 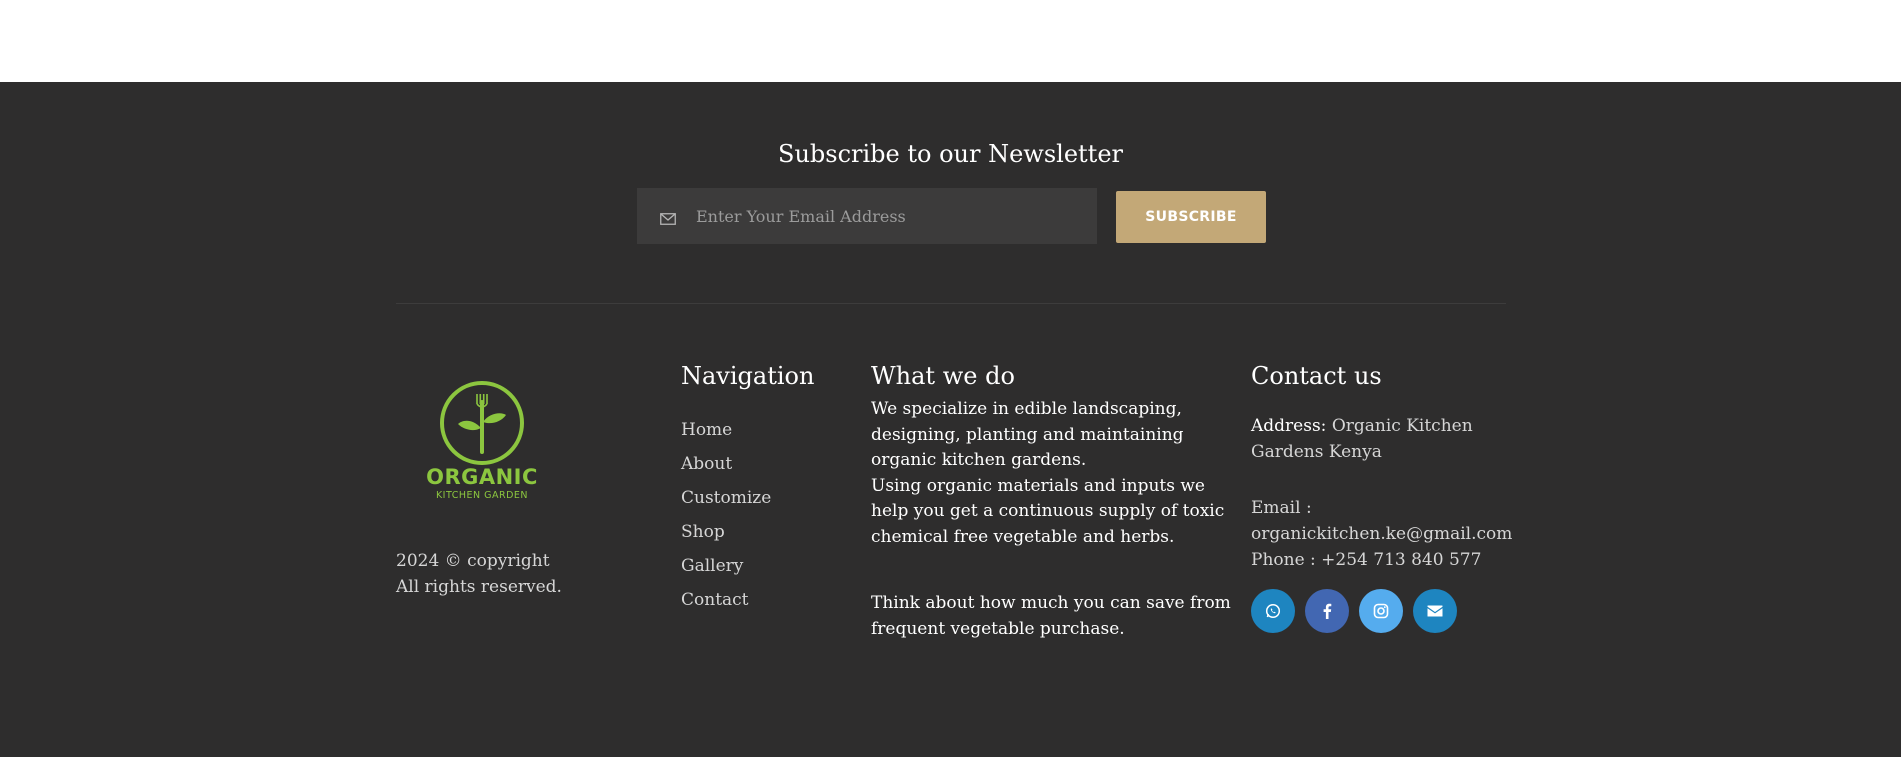 What do you see at coordinates (1381, 611) in the screenshot?
I see `instagram-icon` at bounding box center [1381, 611].